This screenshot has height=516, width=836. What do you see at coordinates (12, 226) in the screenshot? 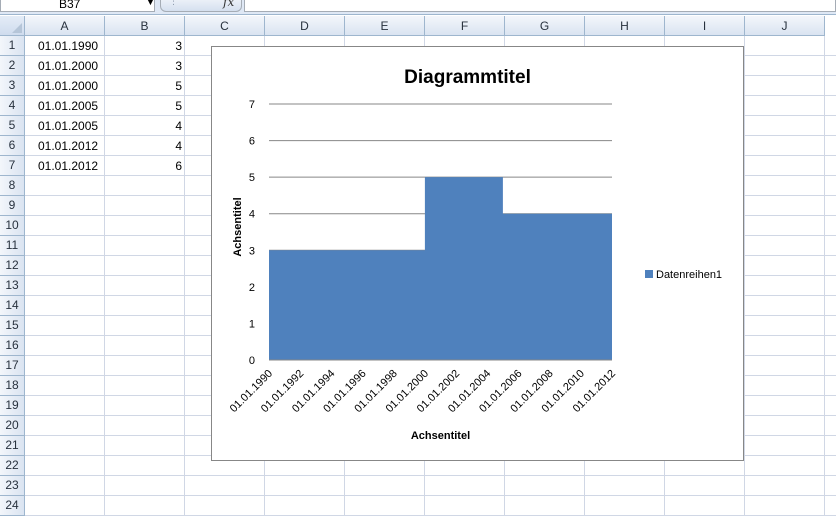
I see `row-header-10: 10` at bounding box center [12, 226].